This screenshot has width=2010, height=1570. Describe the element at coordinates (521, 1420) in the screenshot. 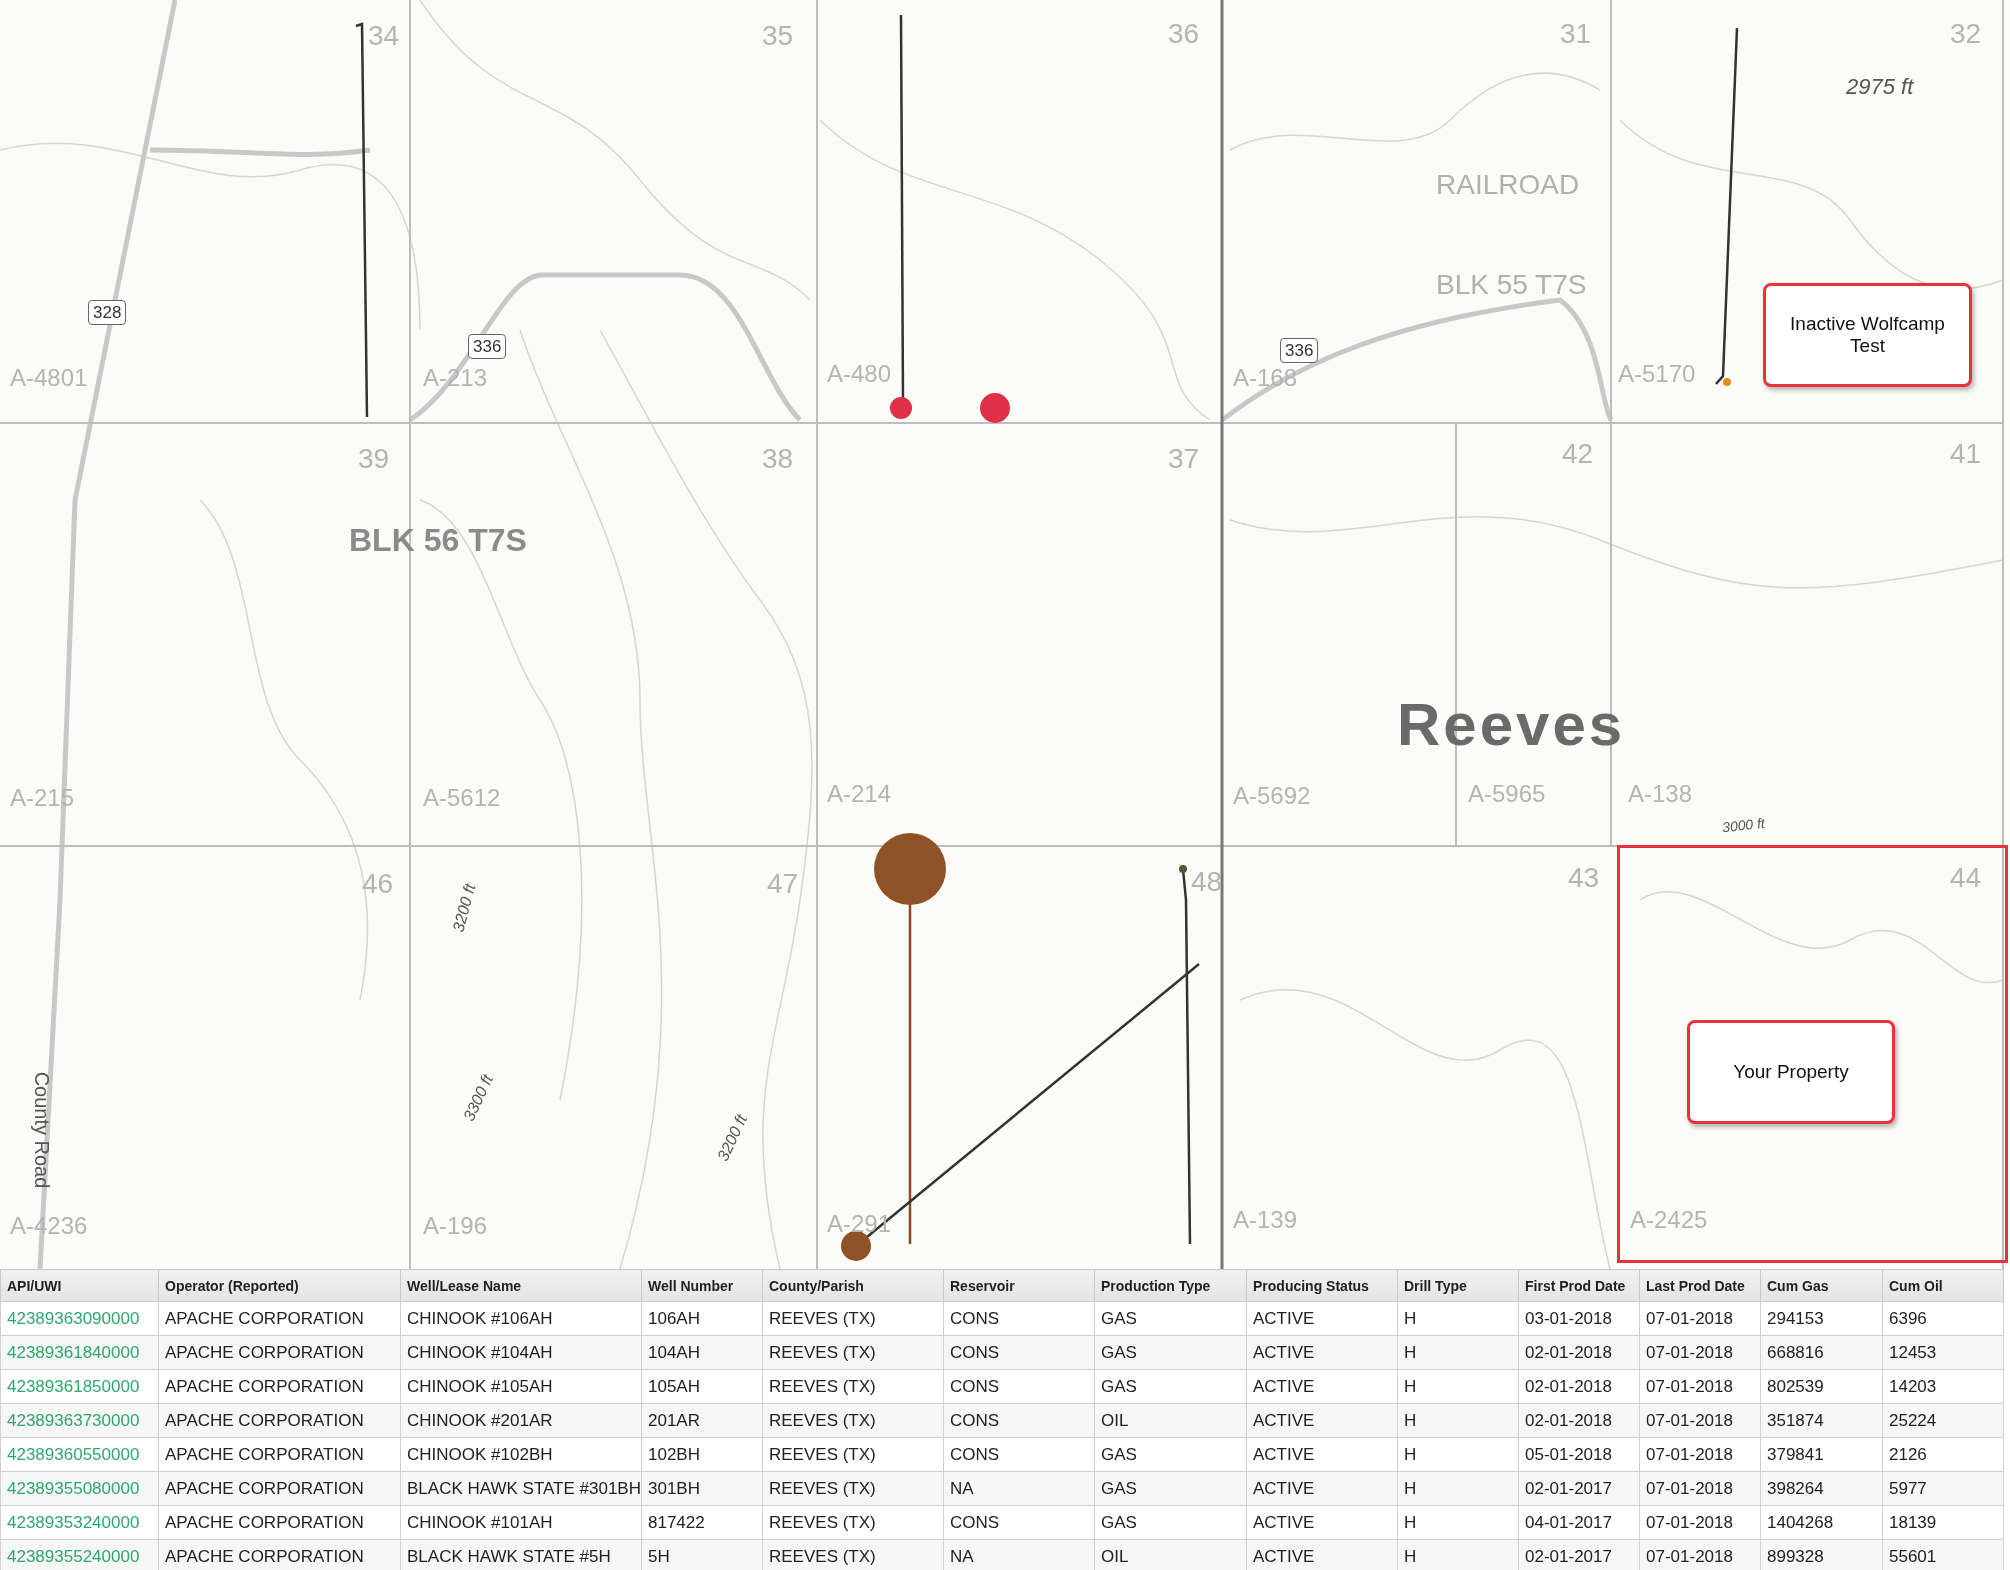

I see `table-cell: CHINOOK #201AR` at that location.